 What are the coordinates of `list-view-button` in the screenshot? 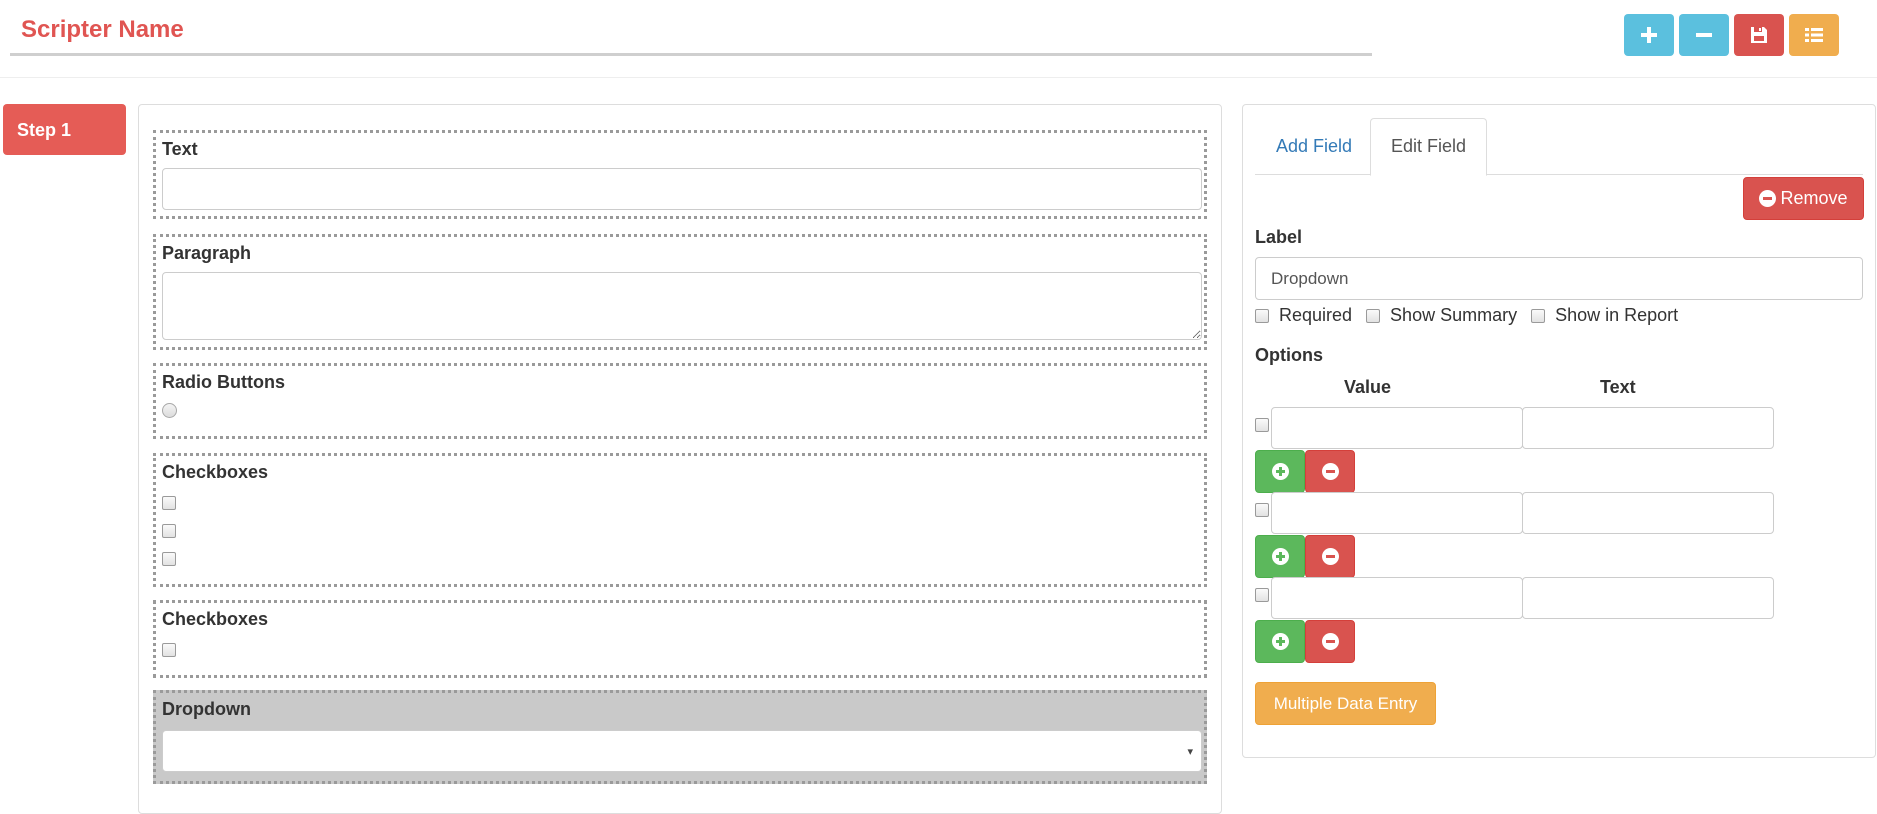 It's located at (1814, 35).